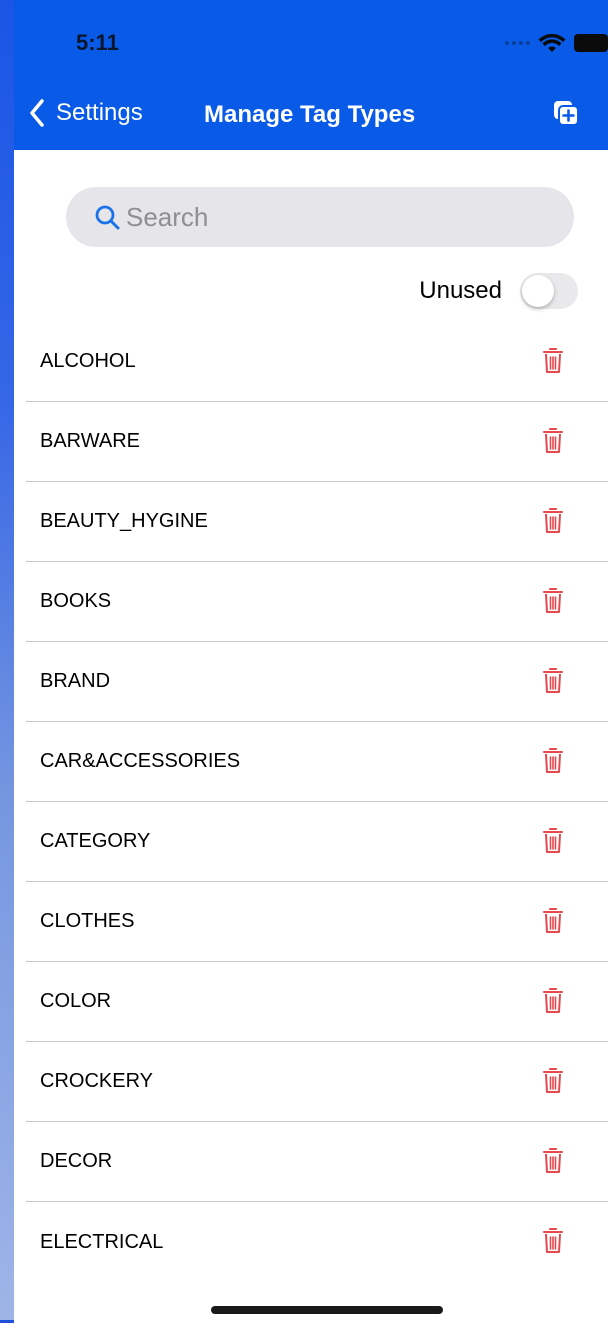  I want to click on background-strip, so click(7, 661).